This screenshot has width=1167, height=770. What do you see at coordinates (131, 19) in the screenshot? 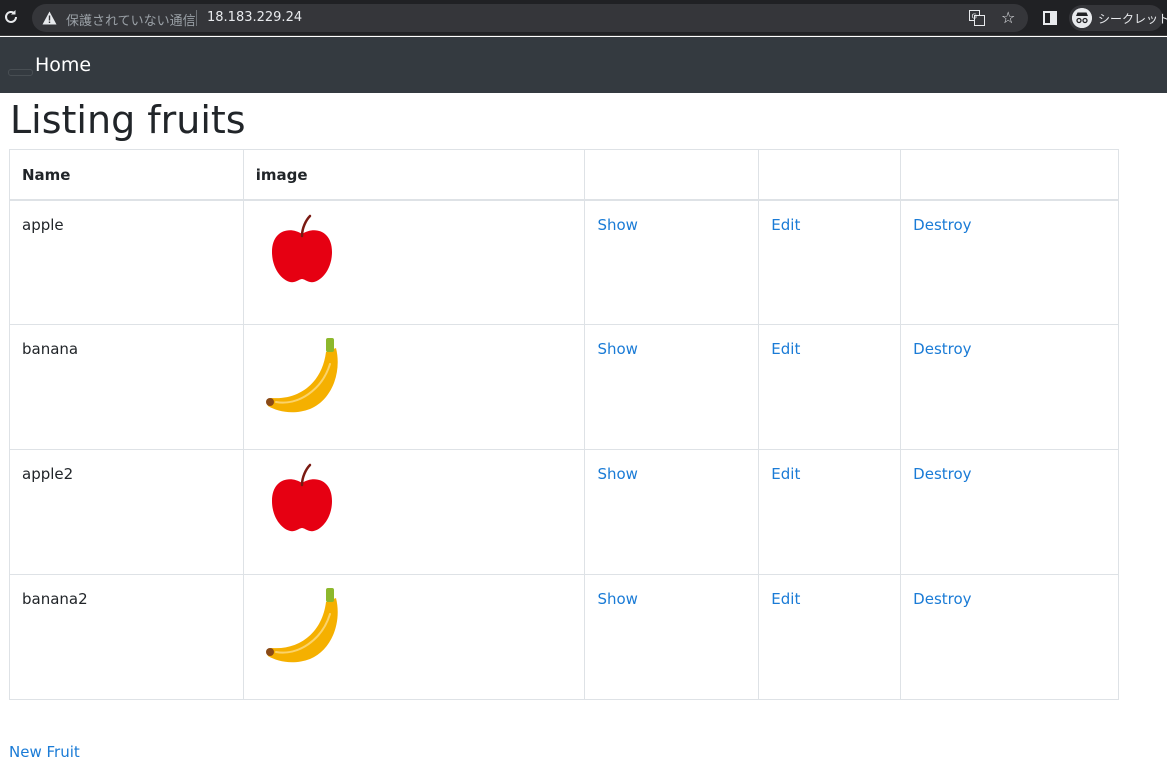
I see `security-label: 保護されていない通信` at bounding box center [131, 19].